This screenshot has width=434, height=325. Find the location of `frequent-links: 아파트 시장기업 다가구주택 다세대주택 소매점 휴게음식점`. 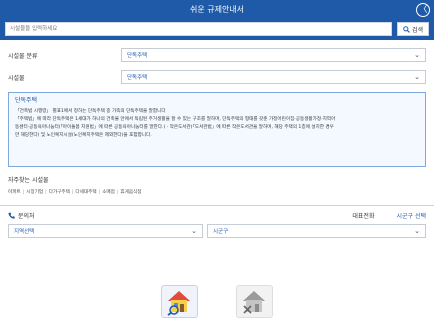

frequent-links: 아파트 시장기업 다가구주택 다세대주택 소매점 휴게음식점 is located at coordinates (217, 192).